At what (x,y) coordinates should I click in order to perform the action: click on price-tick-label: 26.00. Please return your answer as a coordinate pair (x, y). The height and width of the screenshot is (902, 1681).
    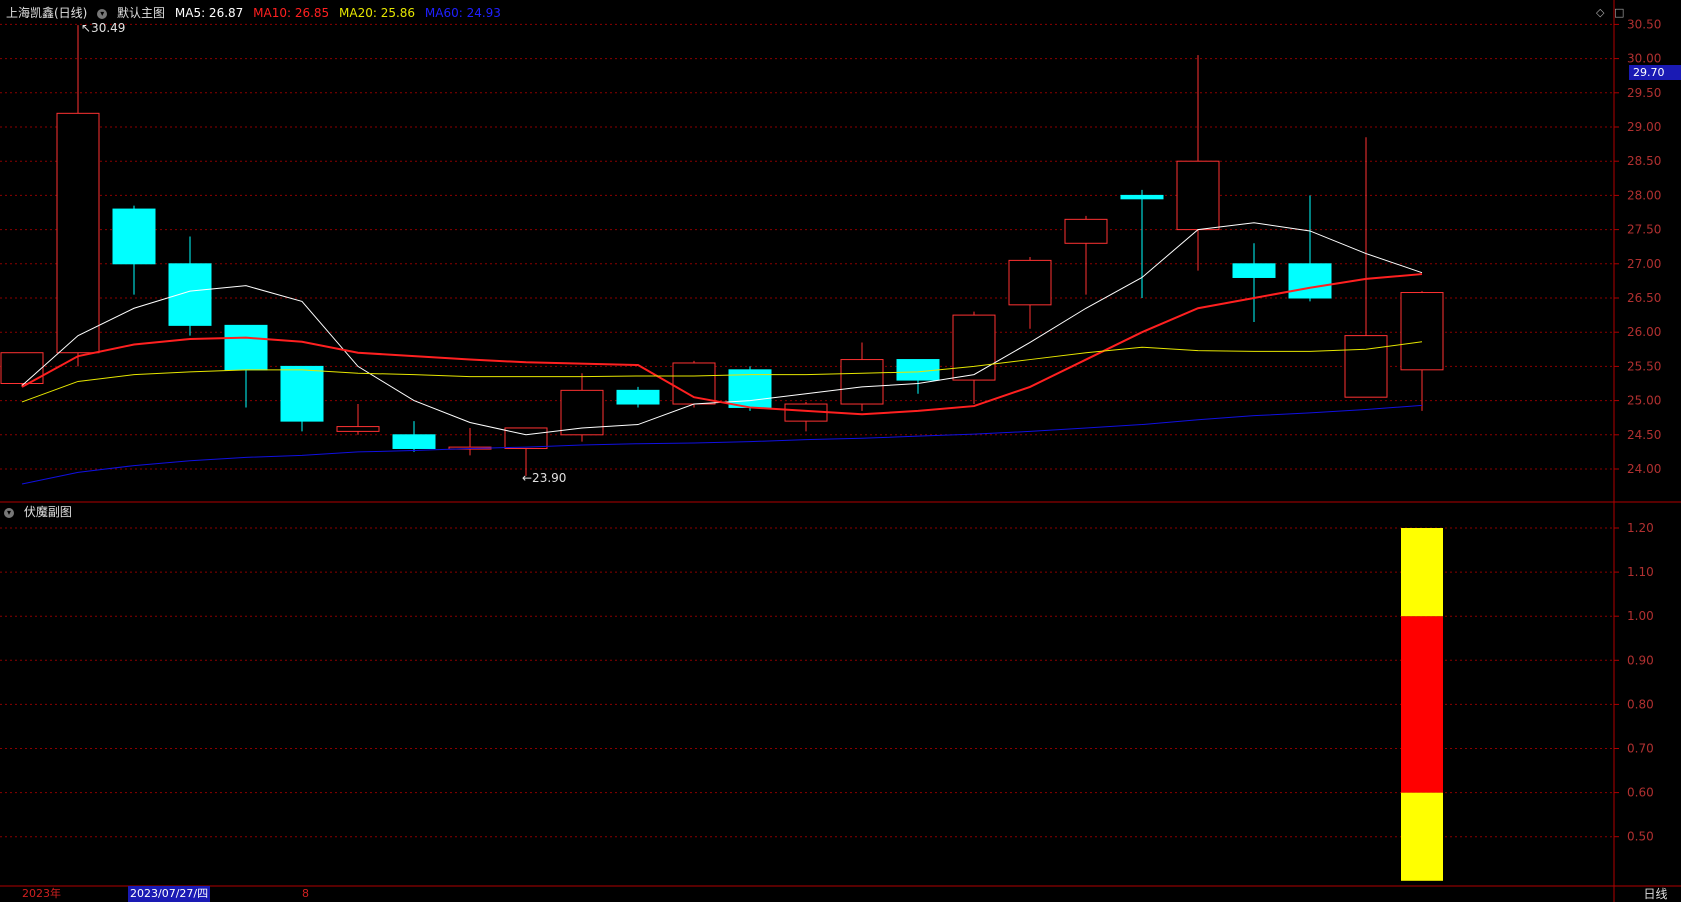
    Looking at the image, I should click on (1644, 332).